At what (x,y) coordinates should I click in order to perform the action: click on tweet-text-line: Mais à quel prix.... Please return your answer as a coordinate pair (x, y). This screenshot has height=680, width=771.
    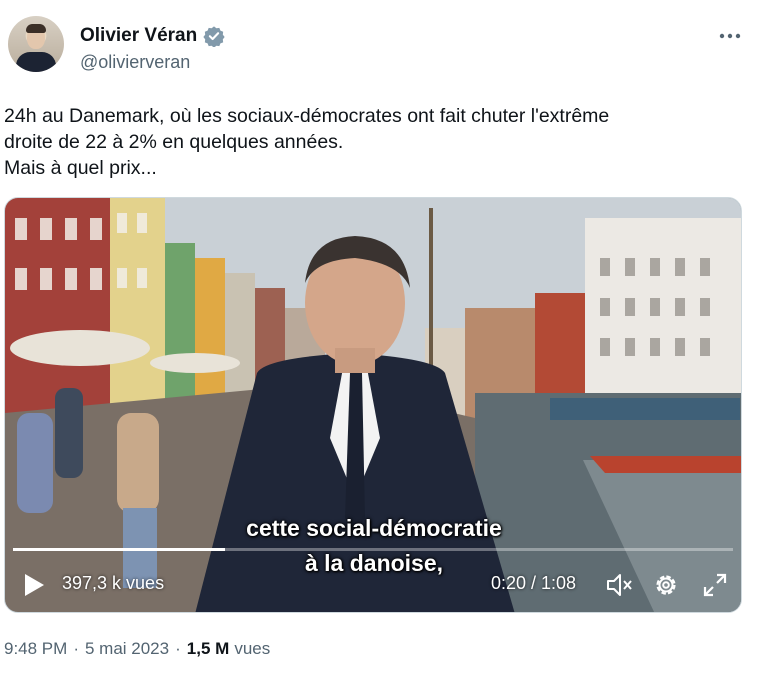
    Looking at the image, I should click on (80, 168).